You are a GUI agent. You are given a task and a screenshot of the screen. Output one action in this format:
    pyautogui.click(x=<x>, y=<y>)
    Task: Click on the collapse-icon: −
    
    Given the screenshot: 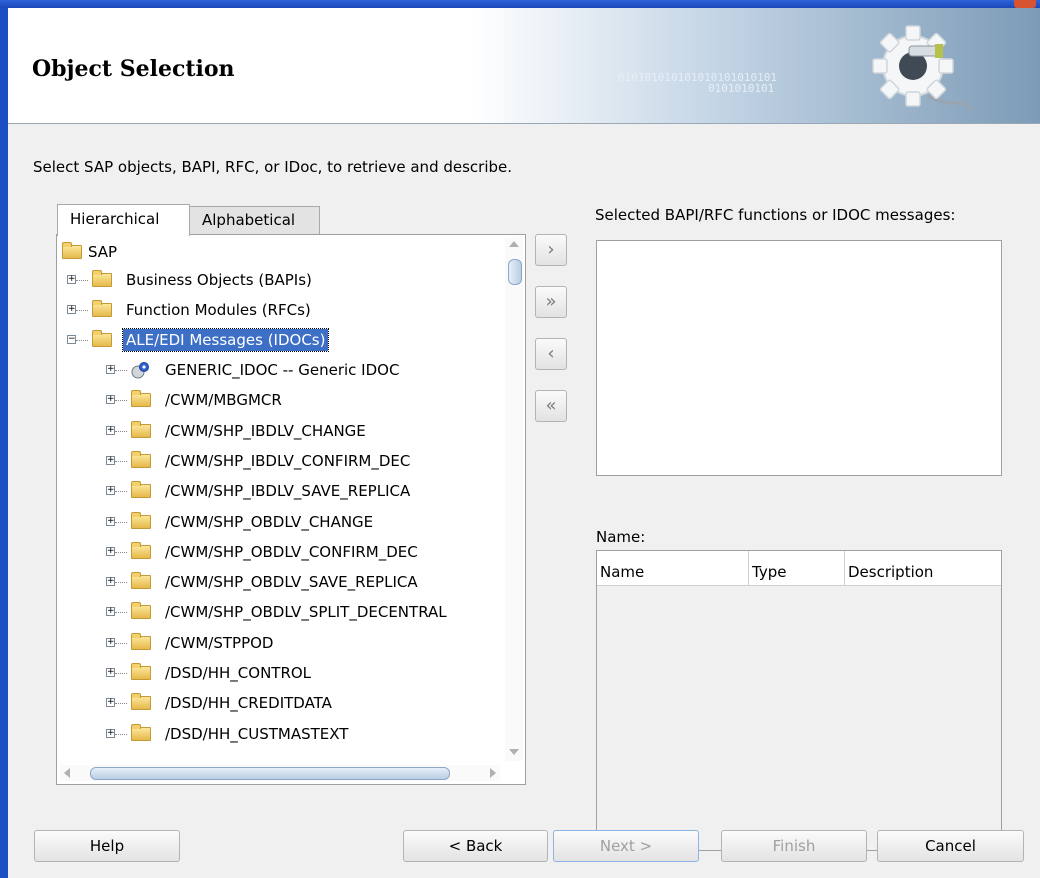 What is the action you would take?
    pyautogui.click(x=71, y=339)
    